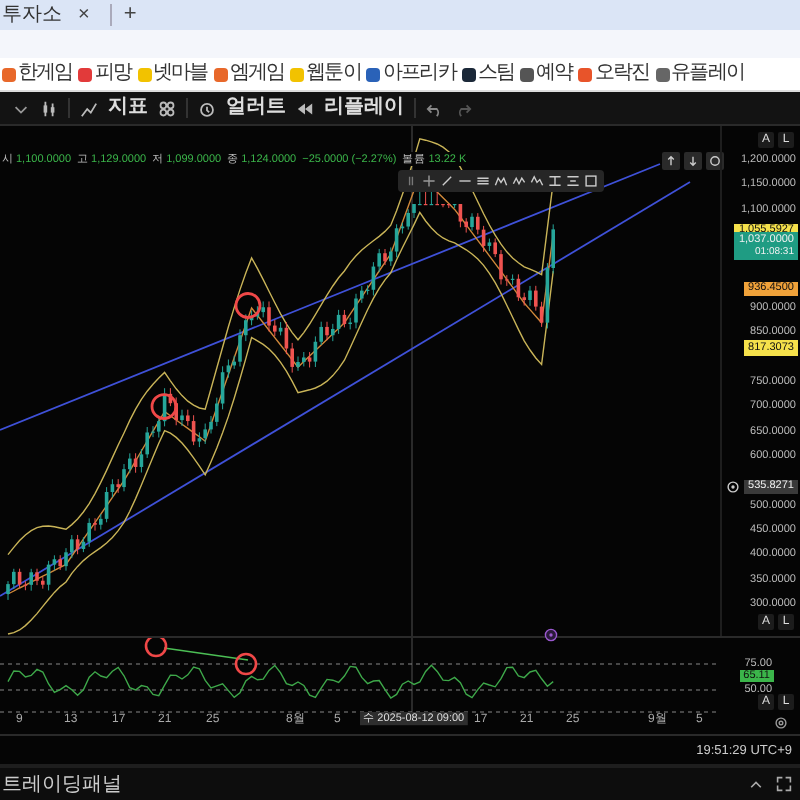  I want to click on new-tab-button: +, so click(123, 15).